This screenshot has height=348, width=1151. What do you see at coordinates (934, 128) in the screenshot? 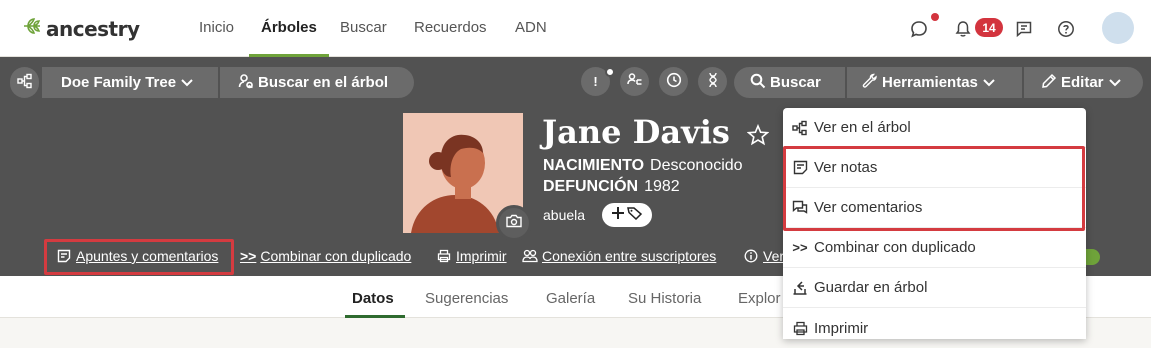
I see `menu-item-view-in-tree: Ver en el árbol` at bounding box center [934, 128].